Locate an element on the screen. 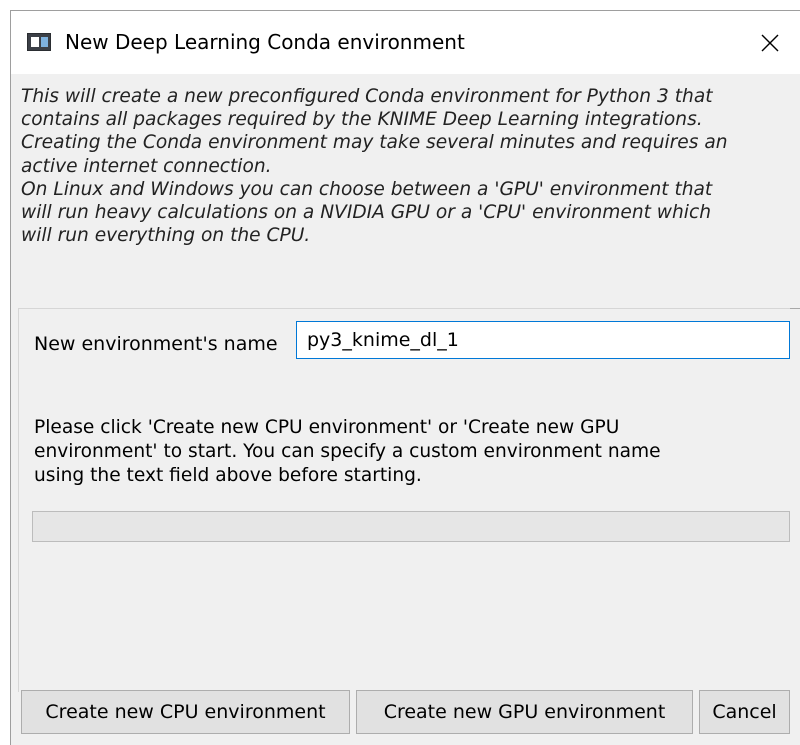  title-bar: New Deep Learning Conda environment is located at coordinates (405, 42).